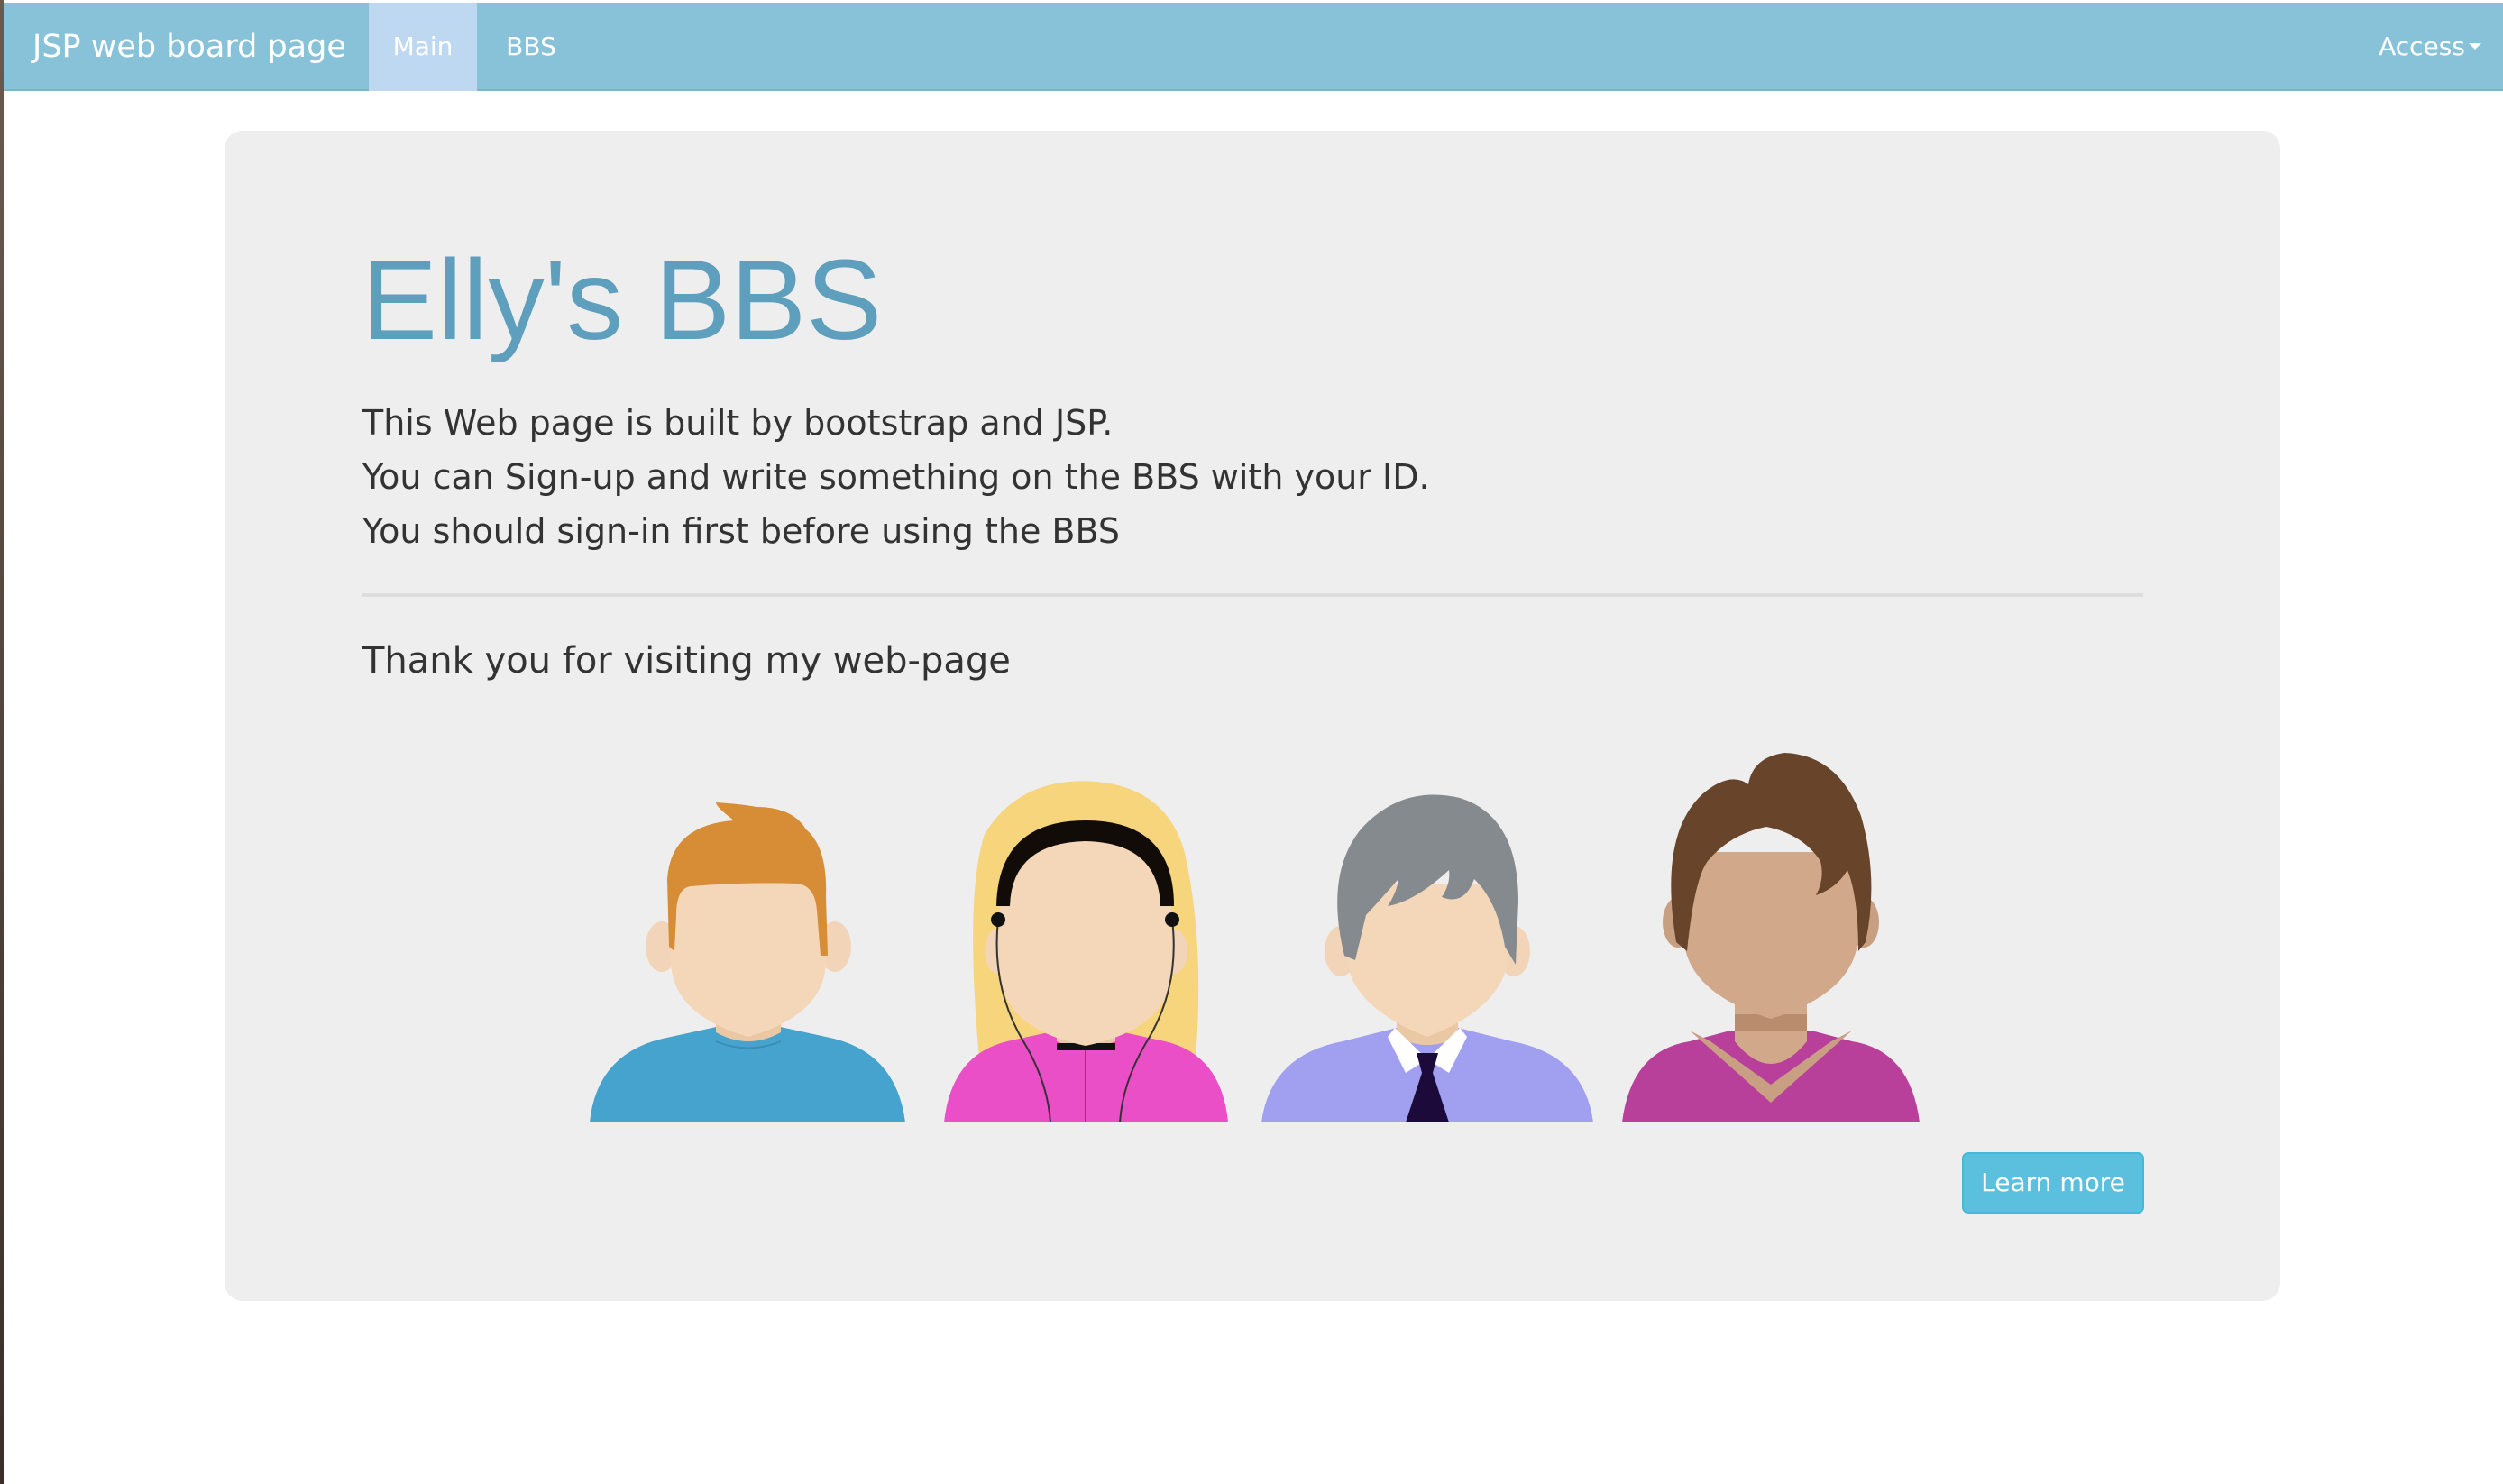 The width and height of the screenshot is (2503, 1484). I want to click on divider, so click(1252, 595).